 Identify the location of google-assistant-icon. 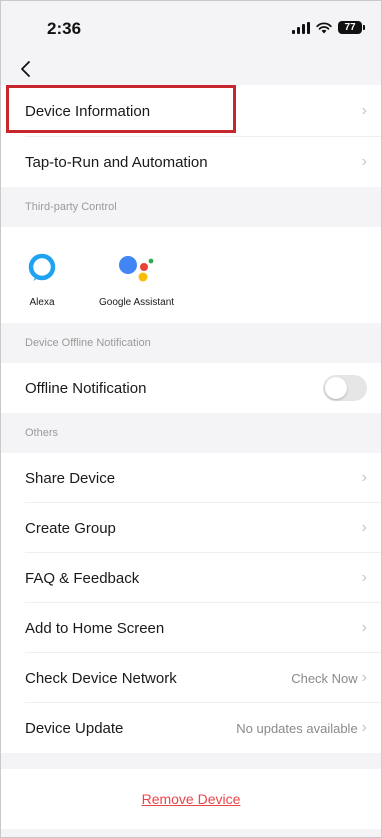
(137, 267).